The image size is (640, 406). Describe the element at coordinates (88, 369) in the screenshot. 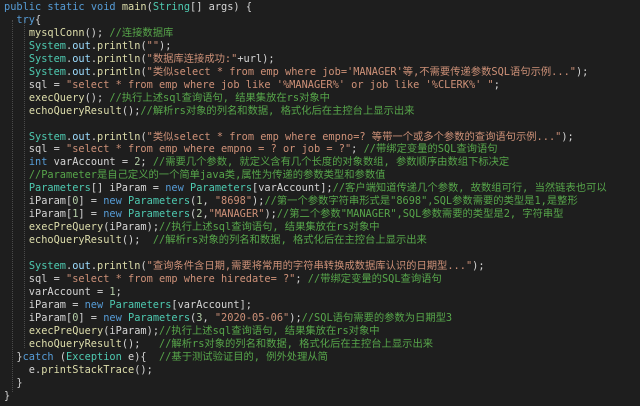

I see `code-token: printStackTrace` at that location.